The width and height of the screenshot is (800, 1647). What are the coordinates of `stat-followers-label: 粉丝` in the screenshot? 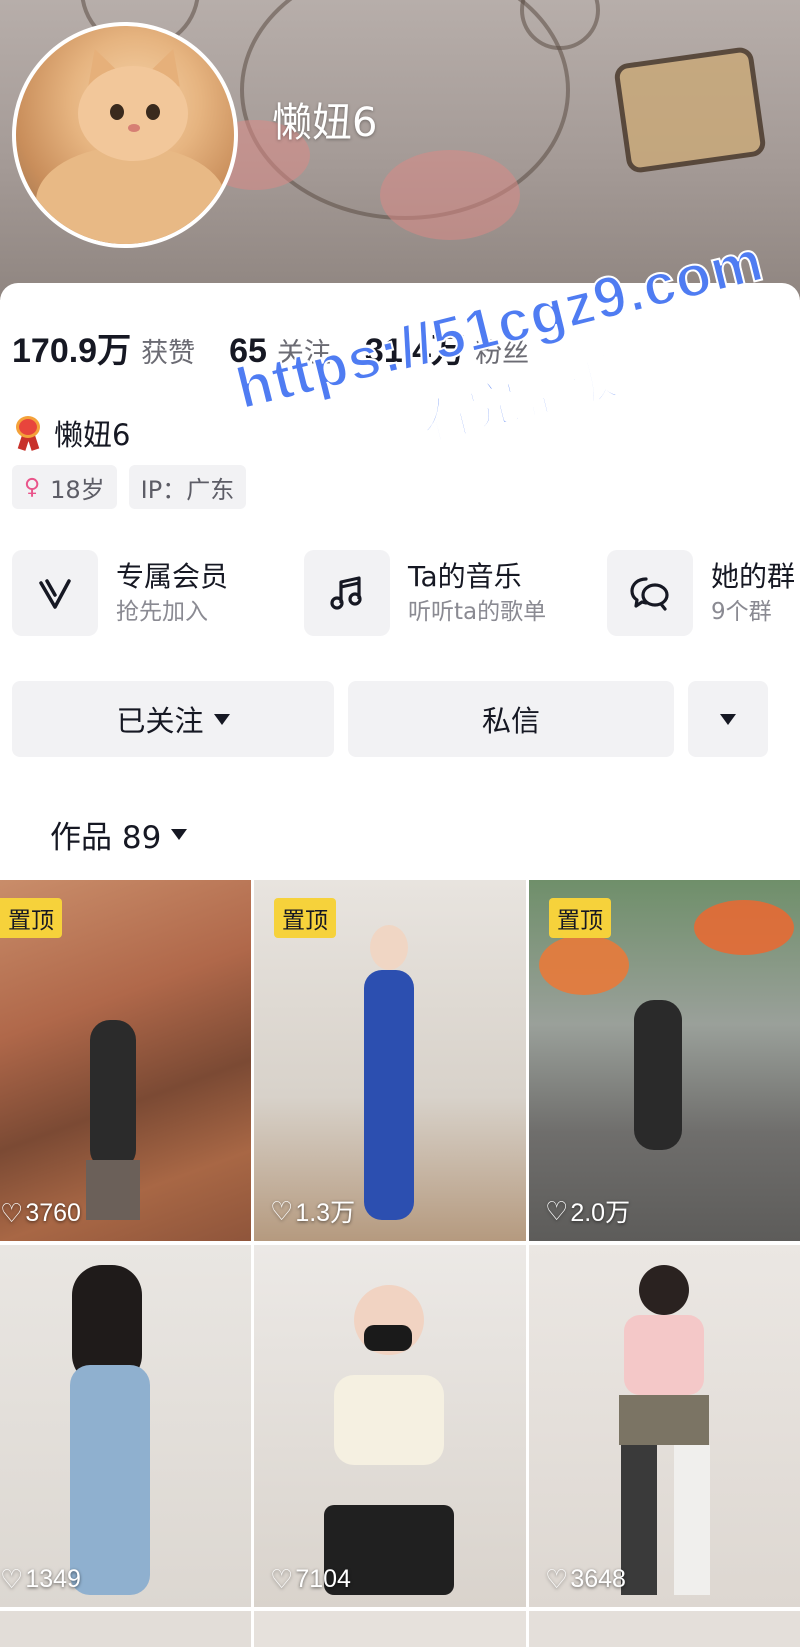 It's located at (502, 353).